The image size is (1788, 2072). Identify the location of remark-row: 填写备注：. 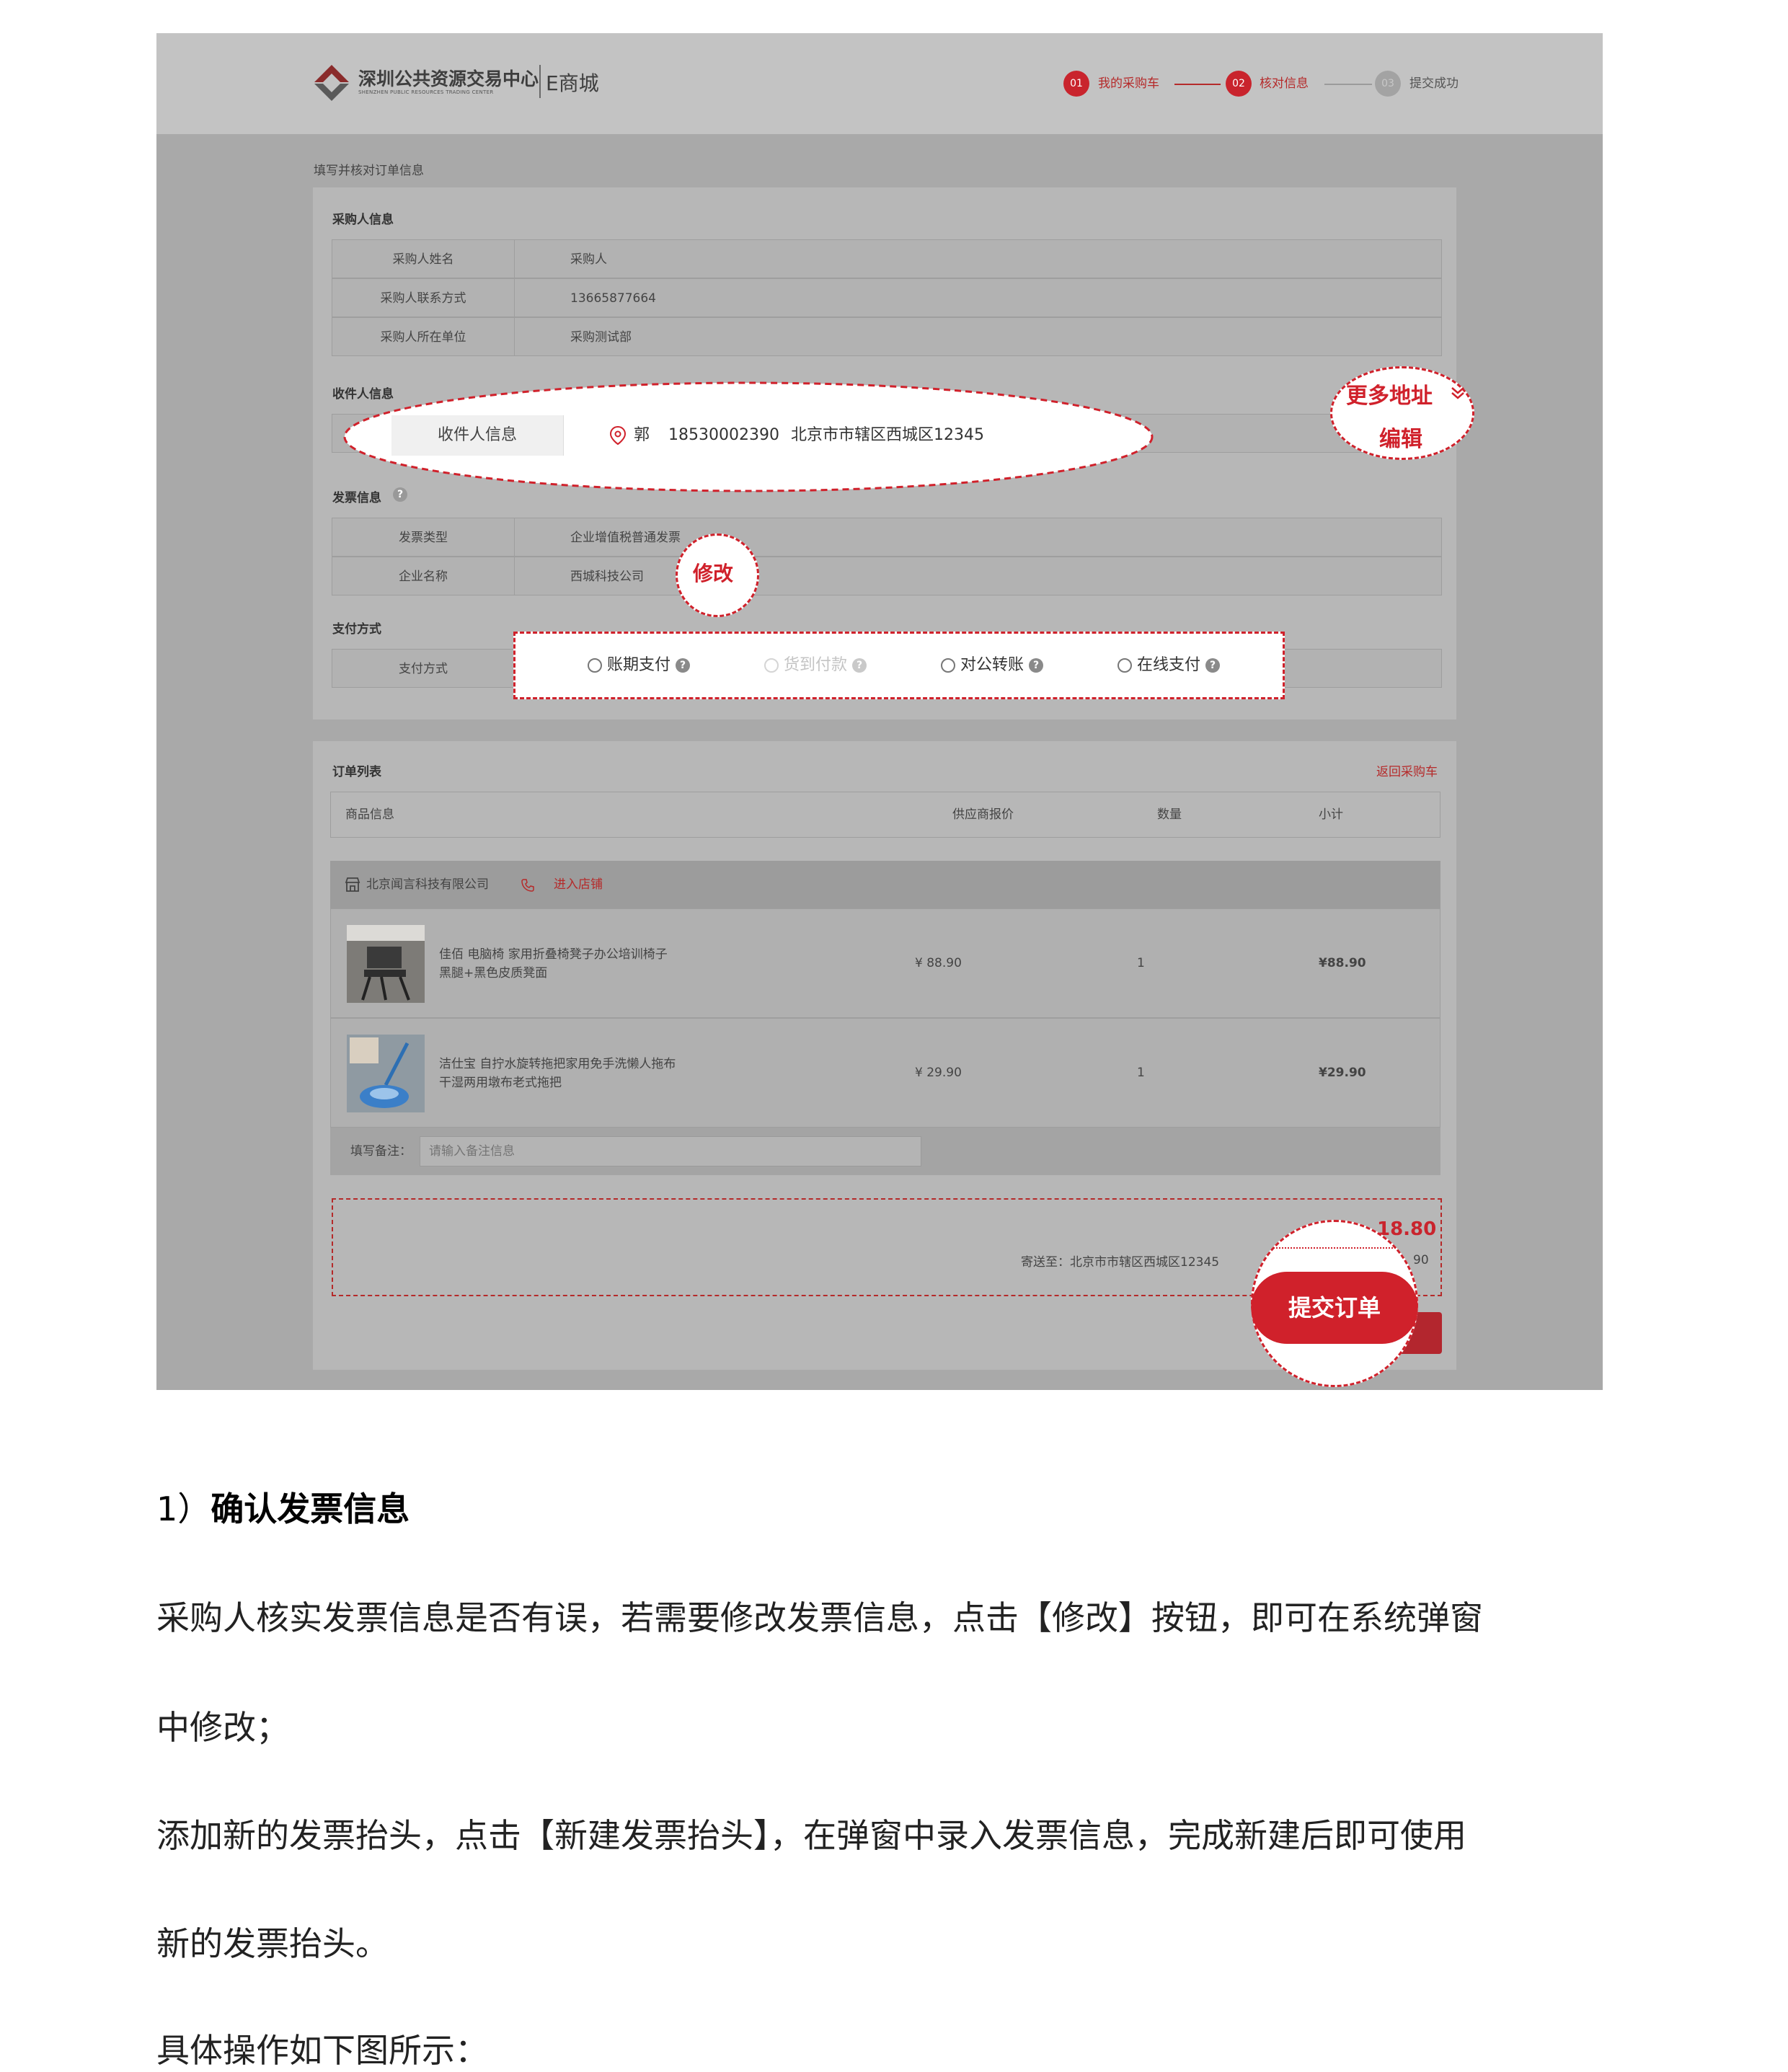
(885, 1151).